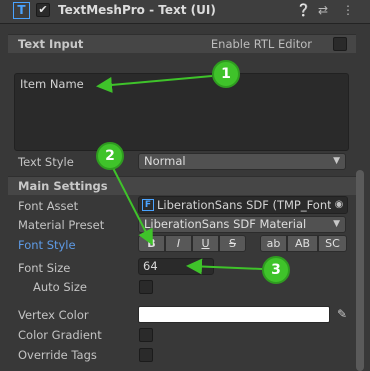  I want to click on callout-1: 1, so click(226, 74).